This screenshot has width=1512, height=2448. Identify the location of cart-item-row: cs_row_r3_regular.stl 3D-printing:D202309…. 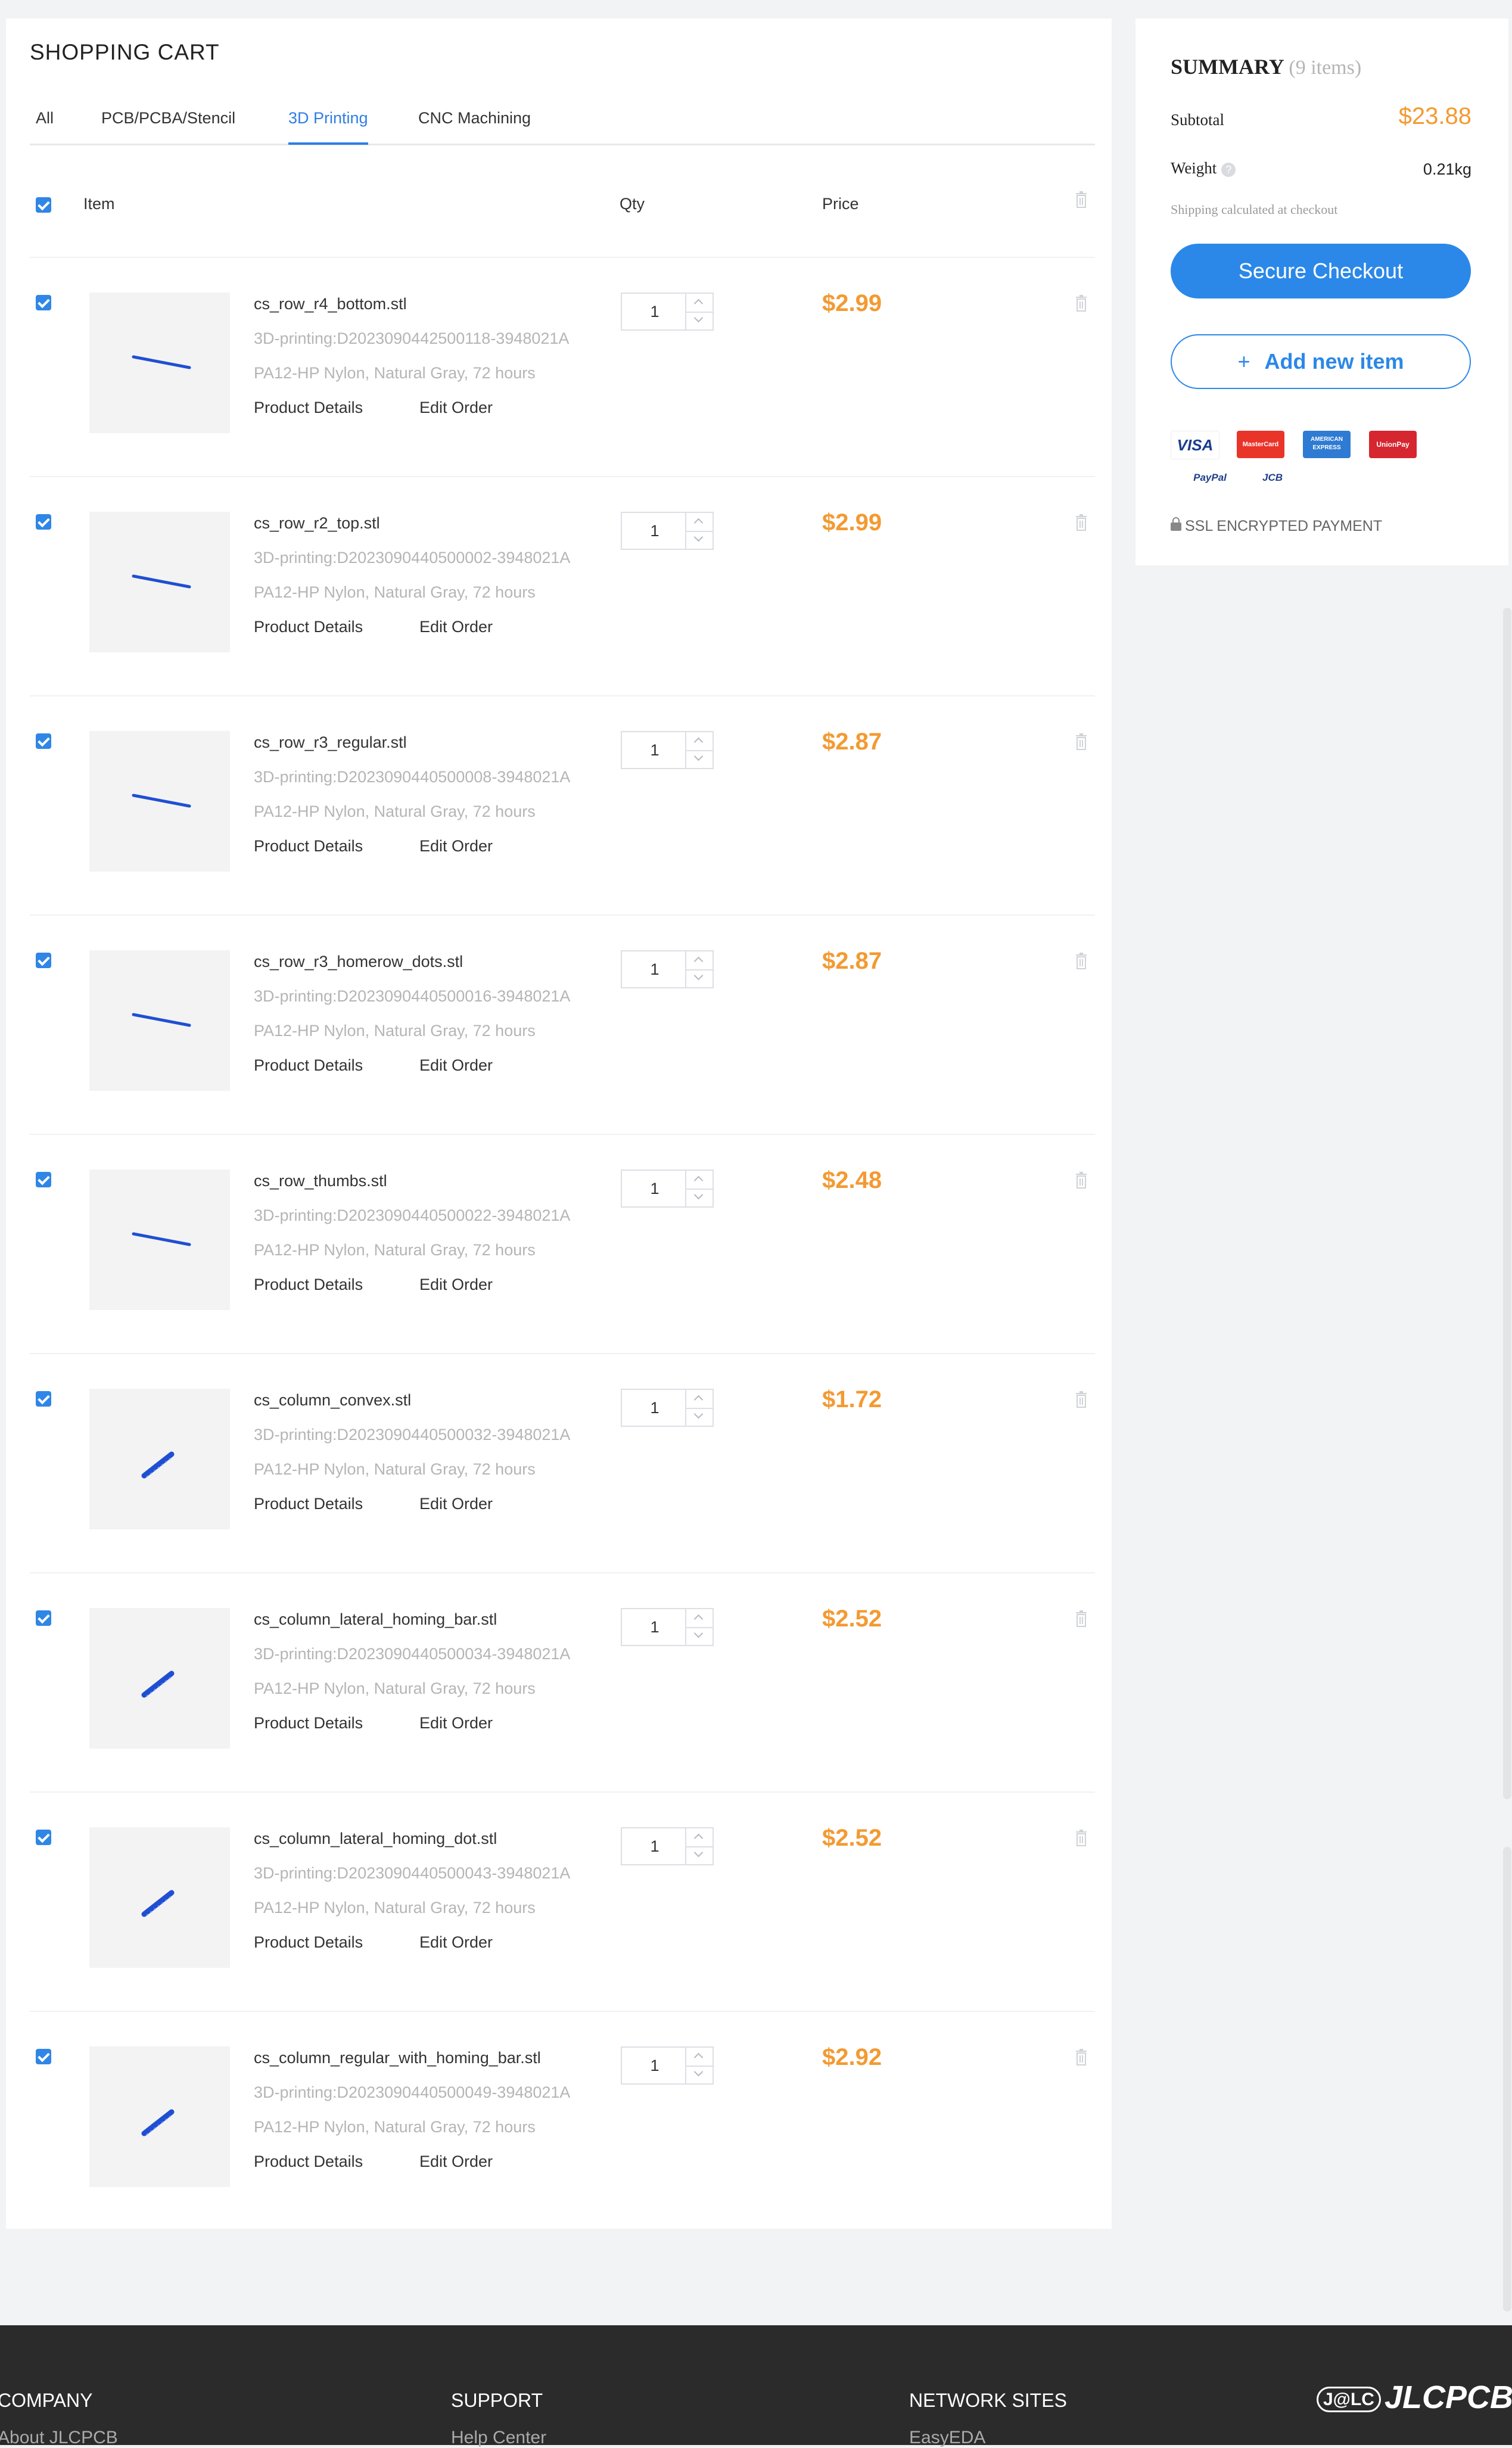
(562, 805).